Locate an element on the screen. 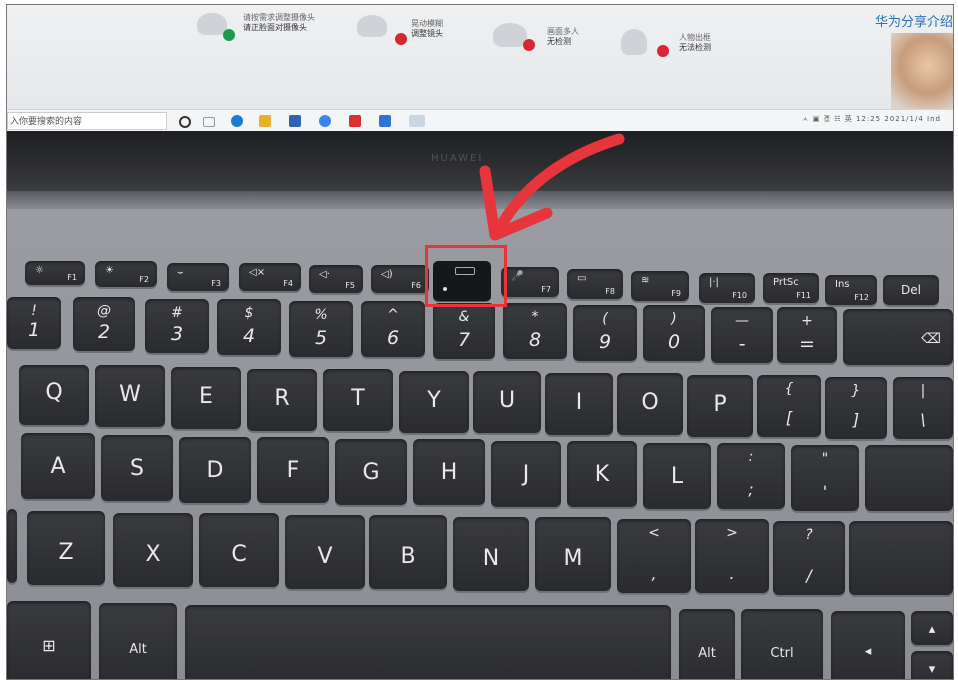  key-u: U is located at coordinates (507, 402).